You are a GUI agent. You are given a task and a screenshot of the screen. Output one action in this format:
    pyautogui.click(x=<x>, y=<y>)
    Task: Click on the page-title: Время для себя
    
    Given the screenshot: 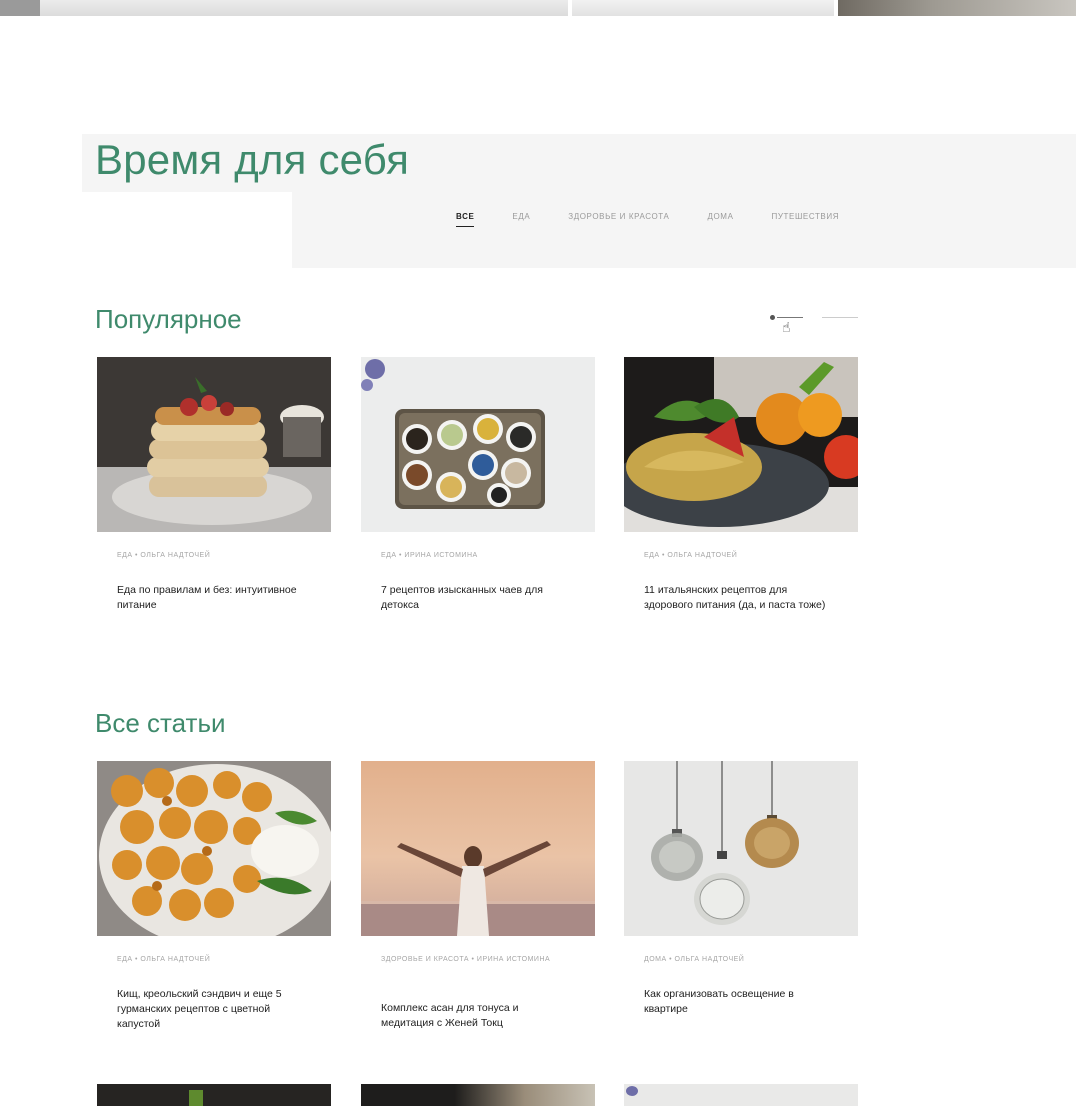 What is the action you would take?
    pyautogui.click(x=252, y=159)
    